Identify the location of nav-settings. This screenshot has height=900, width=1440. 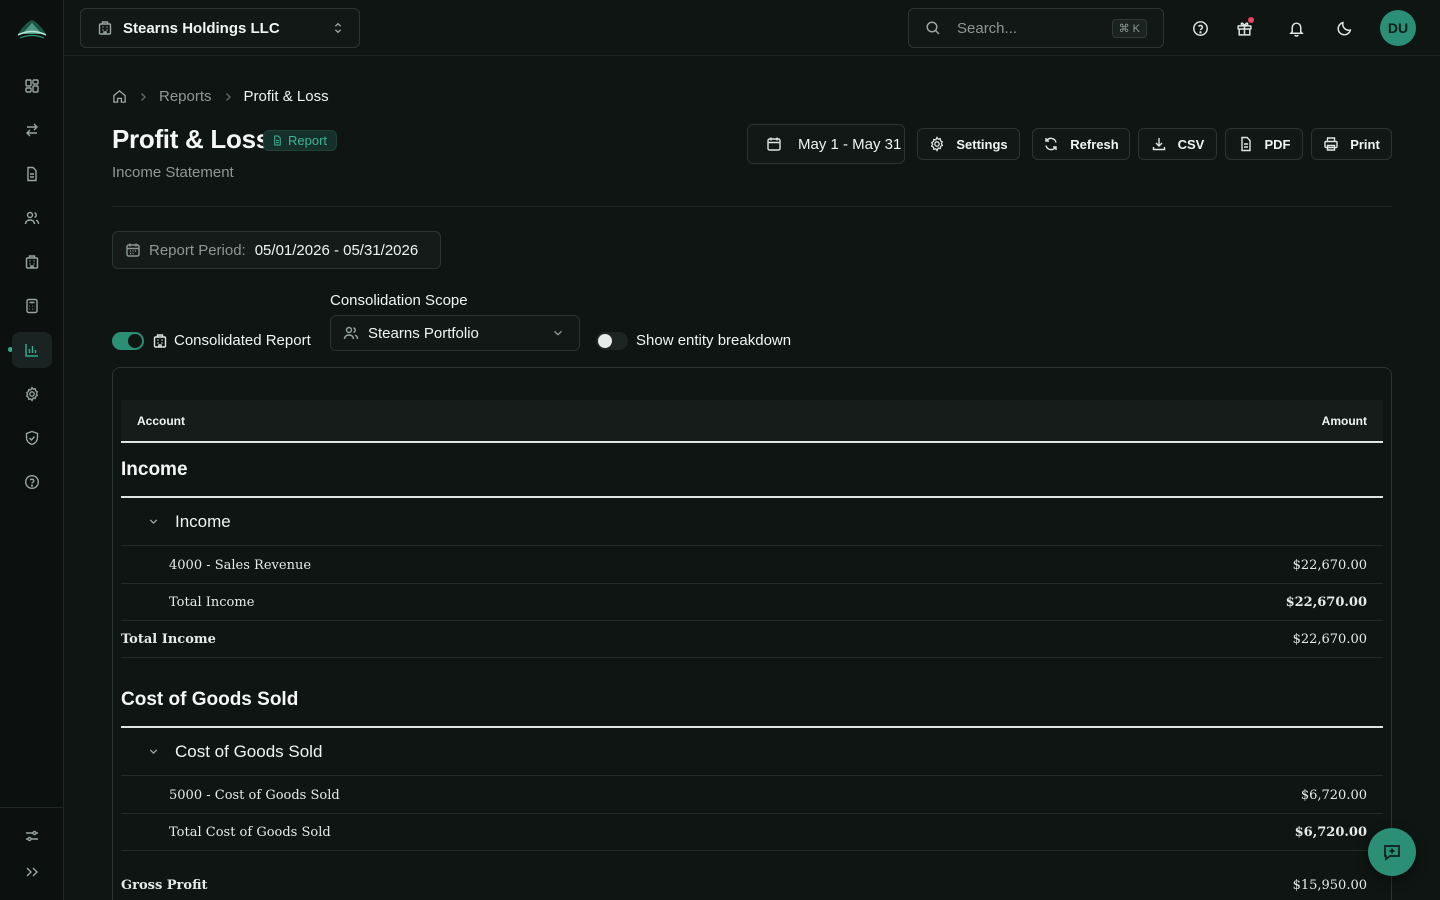
(32, 394).